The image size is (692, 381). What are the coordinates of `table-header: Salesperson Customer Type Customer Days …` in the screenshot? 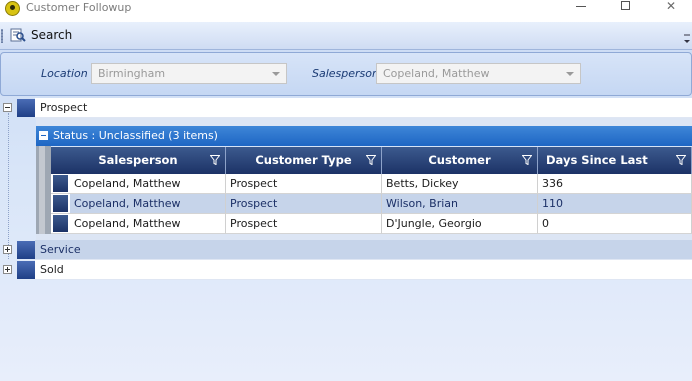 It's located at (371, 170).